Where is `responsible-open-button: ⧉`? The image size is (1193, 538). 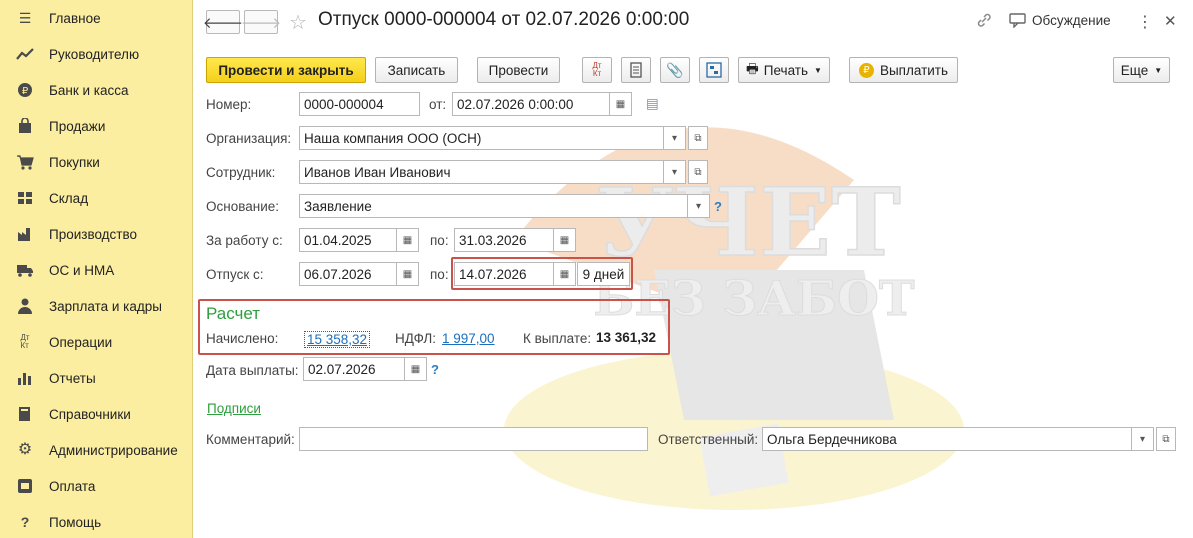
responsible-open-button: ⧉ is located at coordinates (1166, 439).